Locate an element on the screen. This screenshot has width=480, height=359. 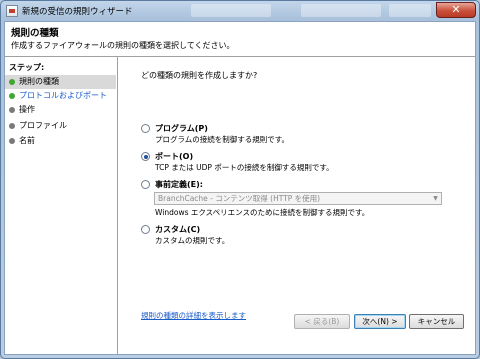
firewall-app-icon is located at coordinates (12, 11).